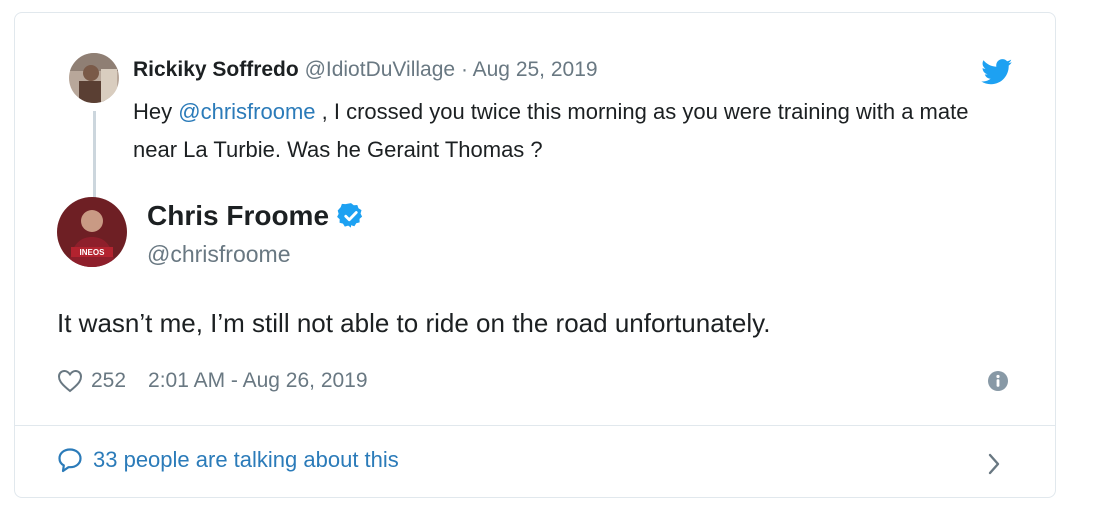 The width and height of the screenshot is (1106, 524). I want to click on mention-link: @chrisfroome, so click(246, 111).